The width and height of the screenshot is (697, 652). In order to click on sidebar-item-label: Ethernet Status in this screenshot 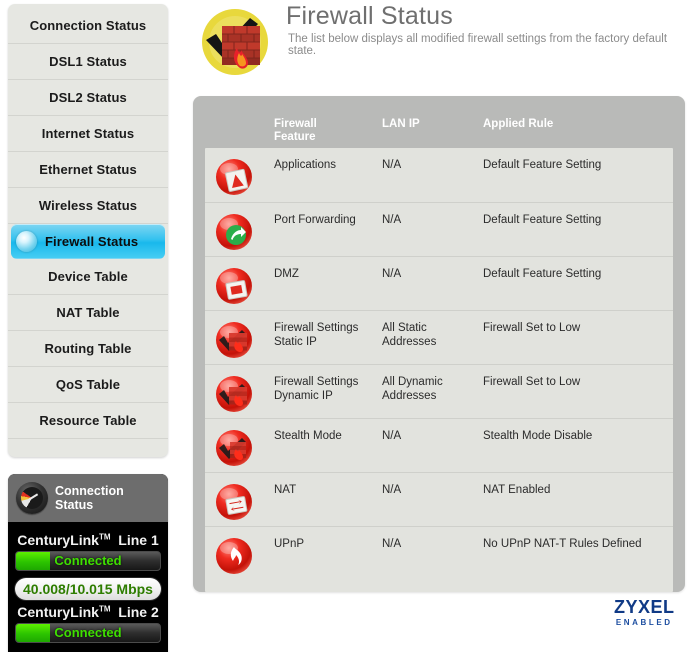, I will do `click(88, 169)`.